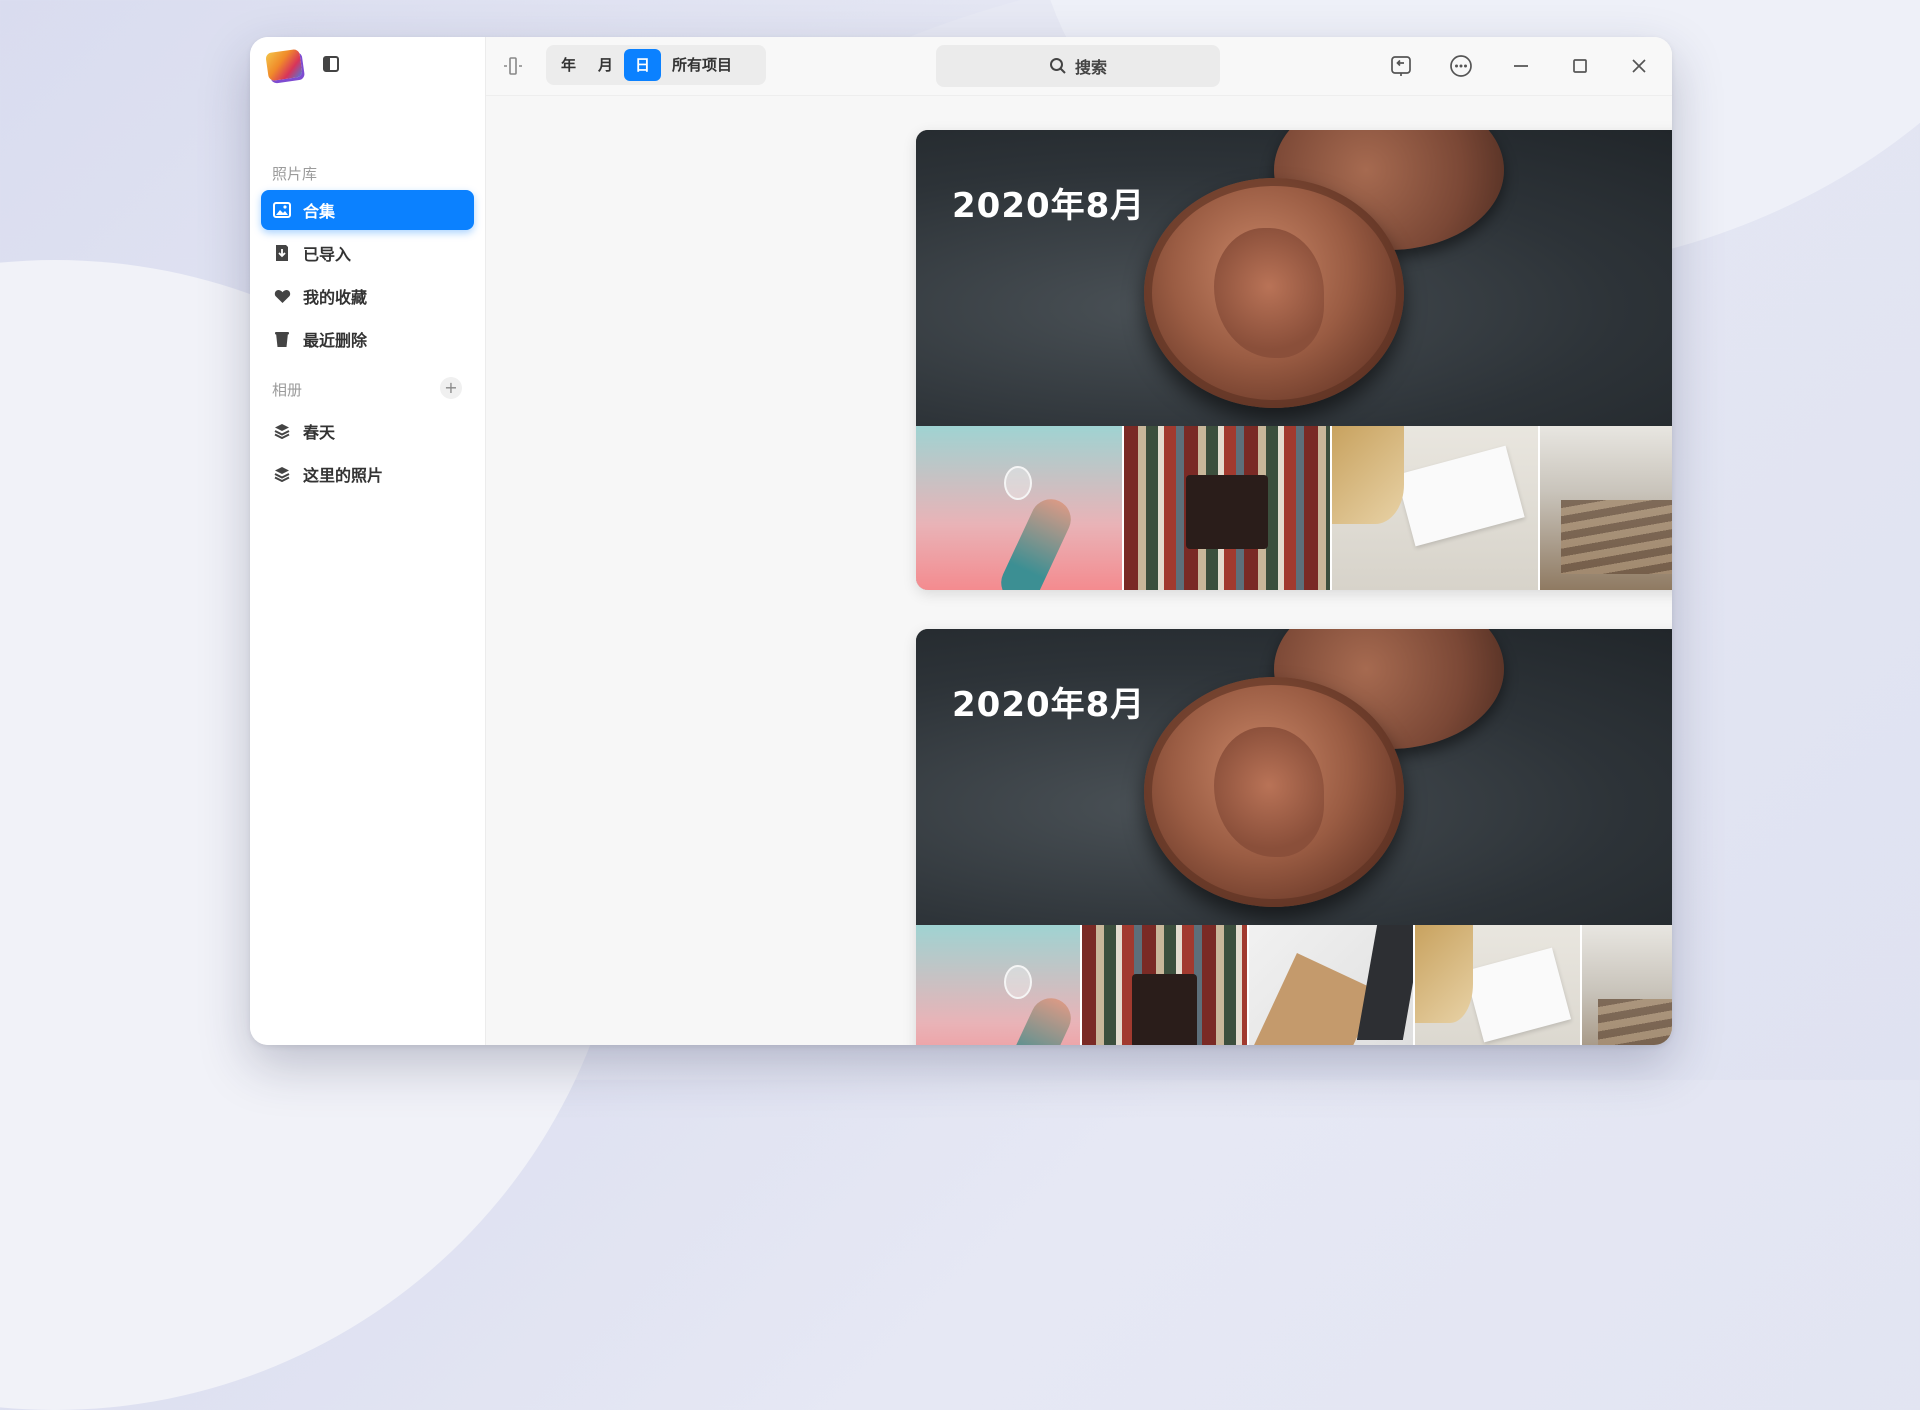  What do you see at coordinates (1580, 66) in the screenshot?
I see `maximize-icon` at bounding box center [1580, 66].